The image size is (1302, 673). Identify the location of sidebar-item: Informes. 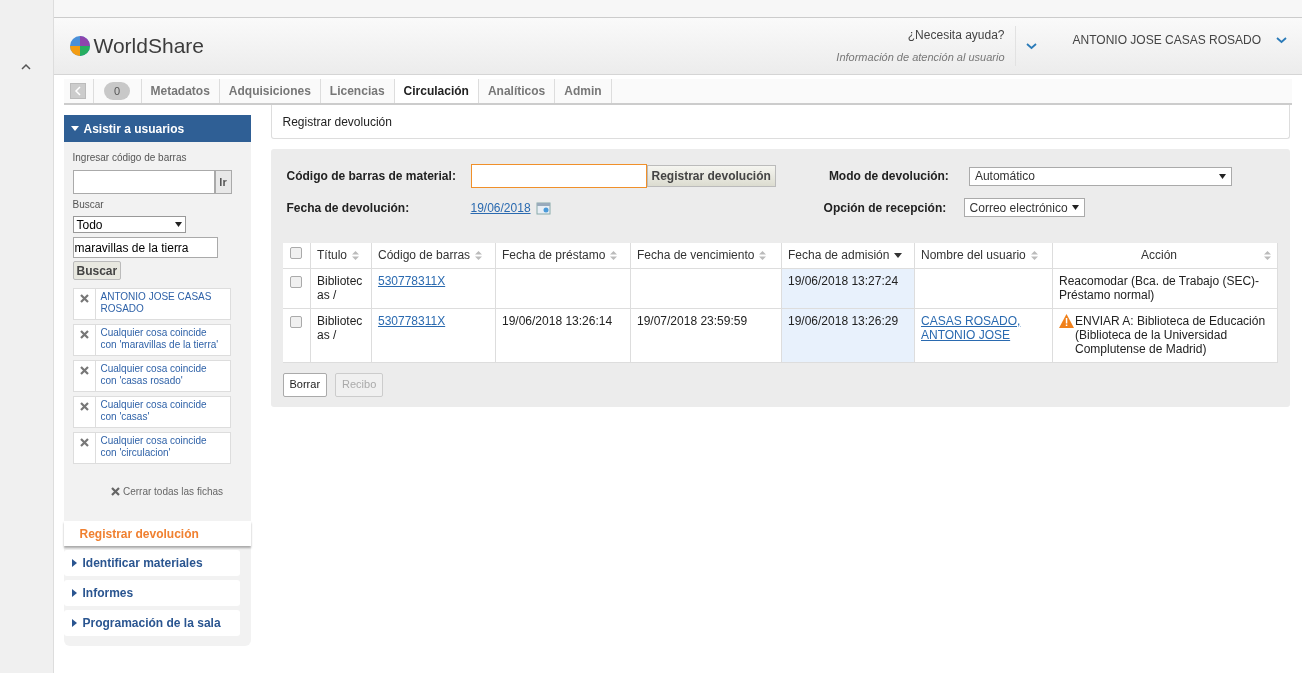
(151, 593).